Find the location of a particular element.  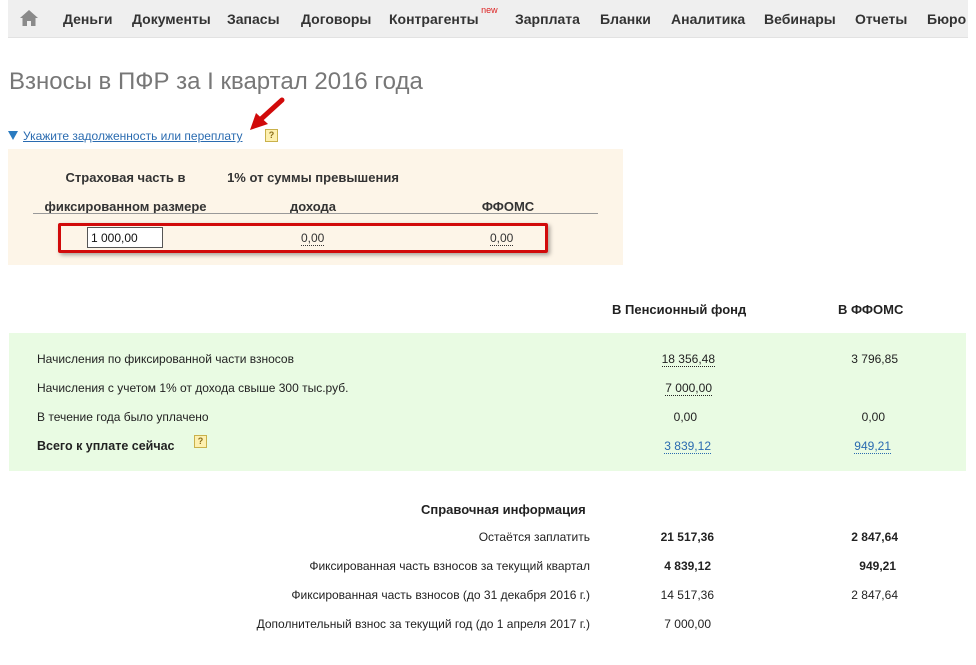

expand-triangle-icon is located at coordinates (13, 135).